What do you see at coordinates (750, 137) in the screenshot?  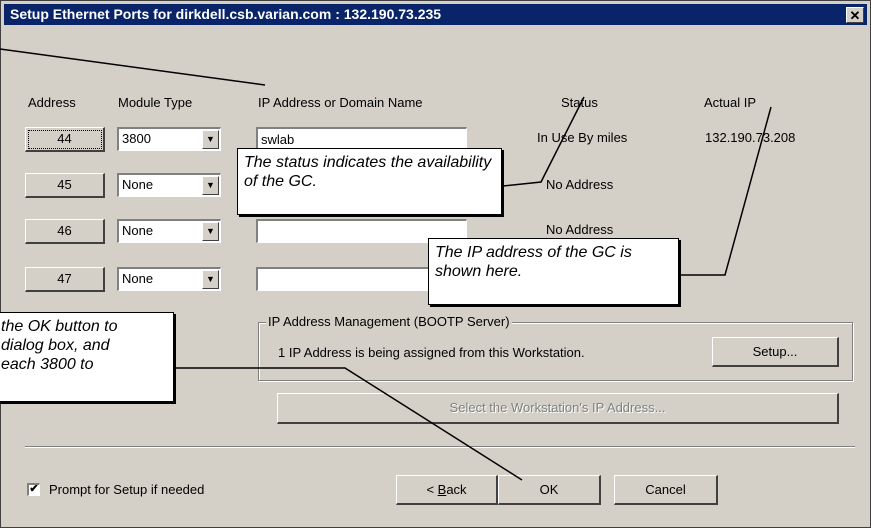 I see `actual-ip-text-44: 132.190.73.208` at bounding box center [750, 137].